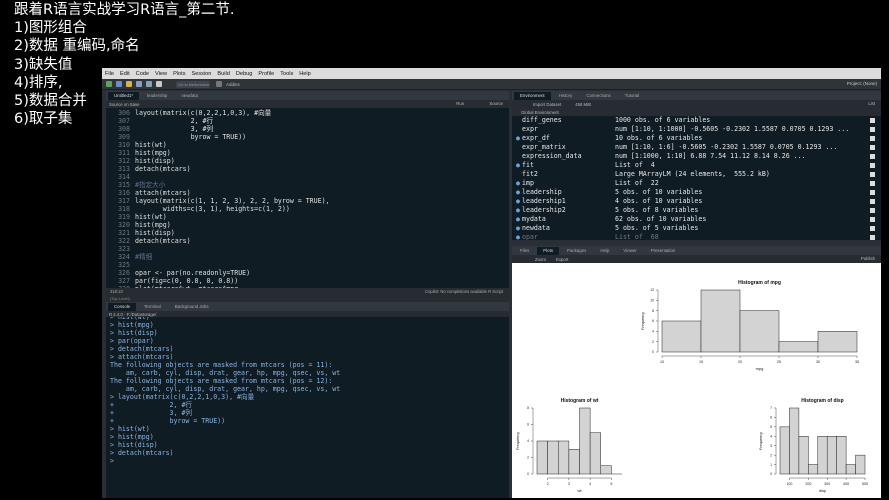 Image resolution: width=889 pixels, height=500 pixels. Describe the element at coordinates (151, 405) in the screenshot. I see `console-line: + 2, #行` at that location.